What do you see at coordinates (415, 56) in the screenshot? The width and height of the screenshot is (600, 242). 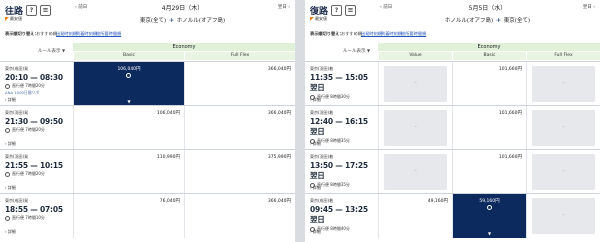 I see `column-value: Value` at bounding box center [415, 56].